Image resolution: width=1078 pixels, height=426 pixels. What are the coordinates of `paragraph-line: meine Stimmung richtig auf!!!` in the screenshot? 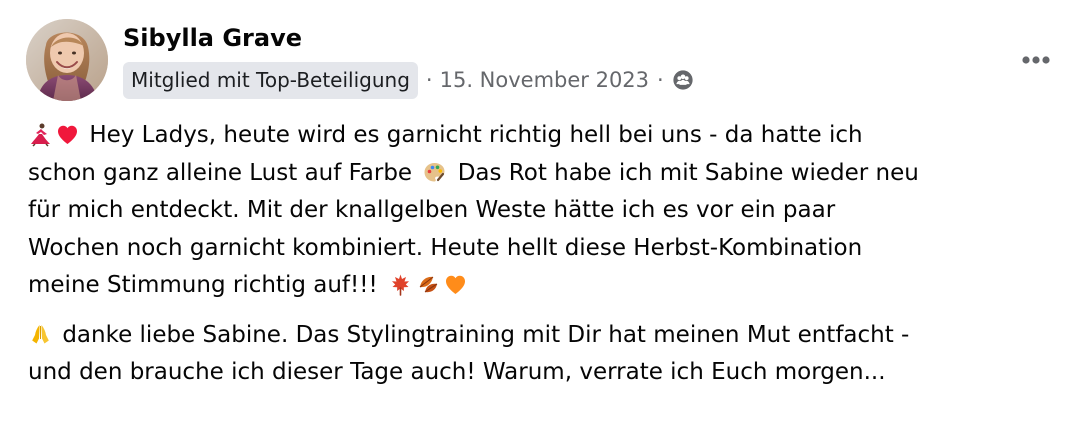 It's located at (203, 285).